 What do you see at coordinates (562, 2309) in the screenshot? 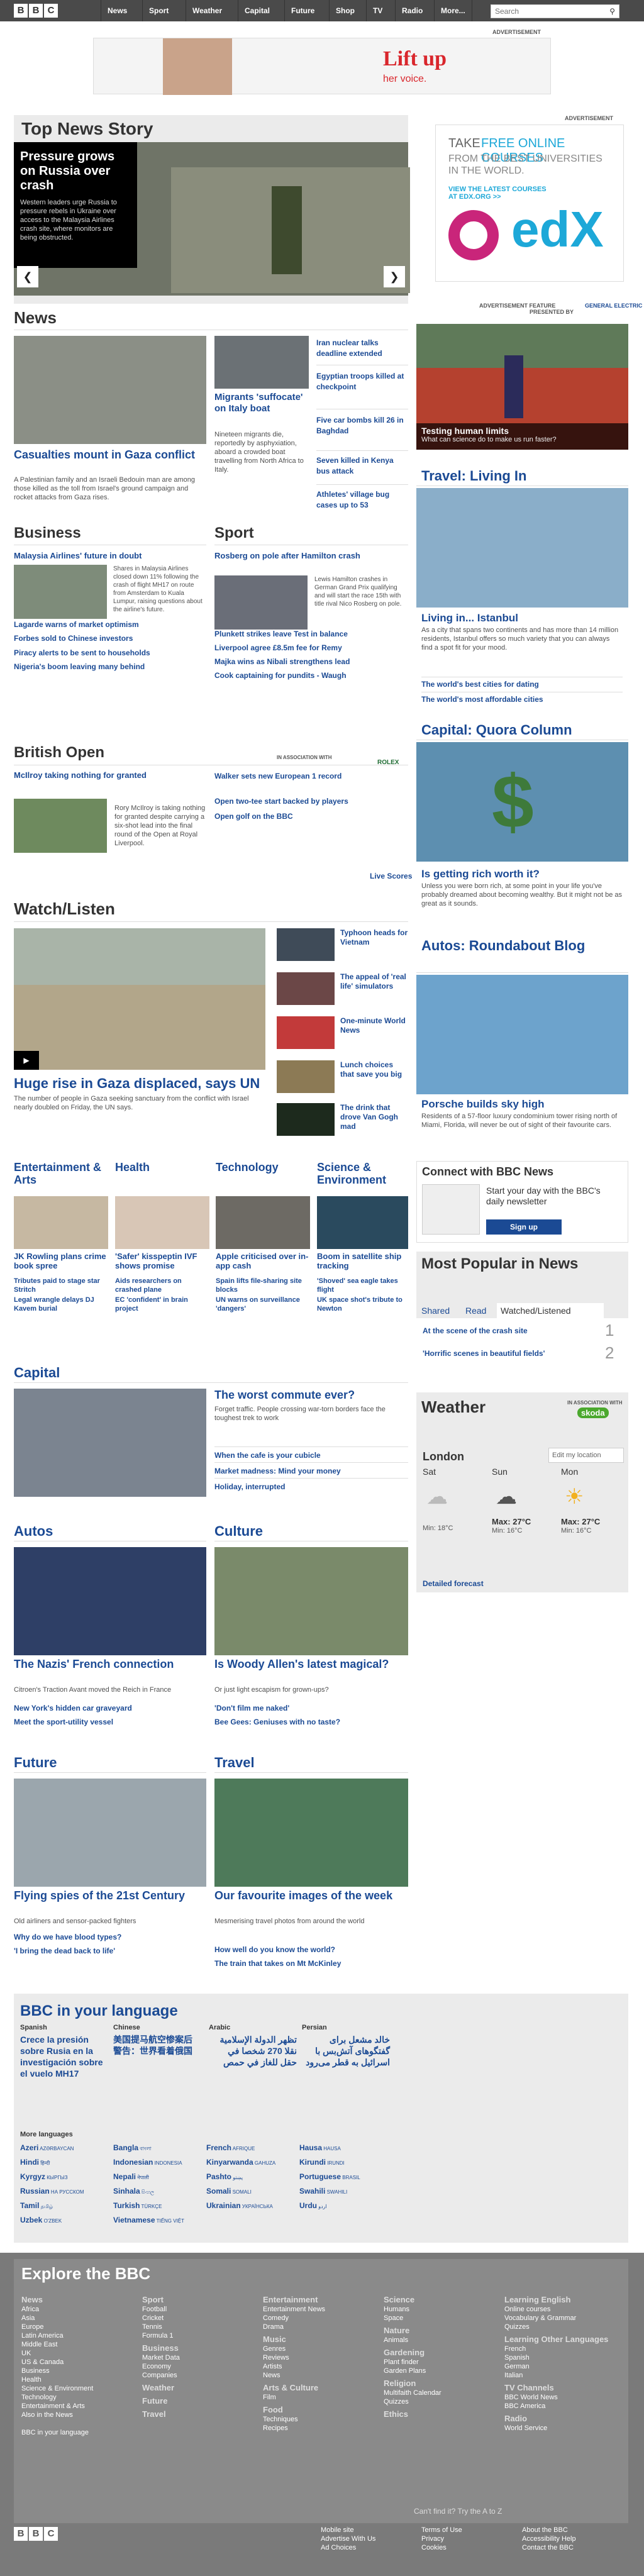
I see `explore-link: Online courses` at bounding box center [562, 2309].